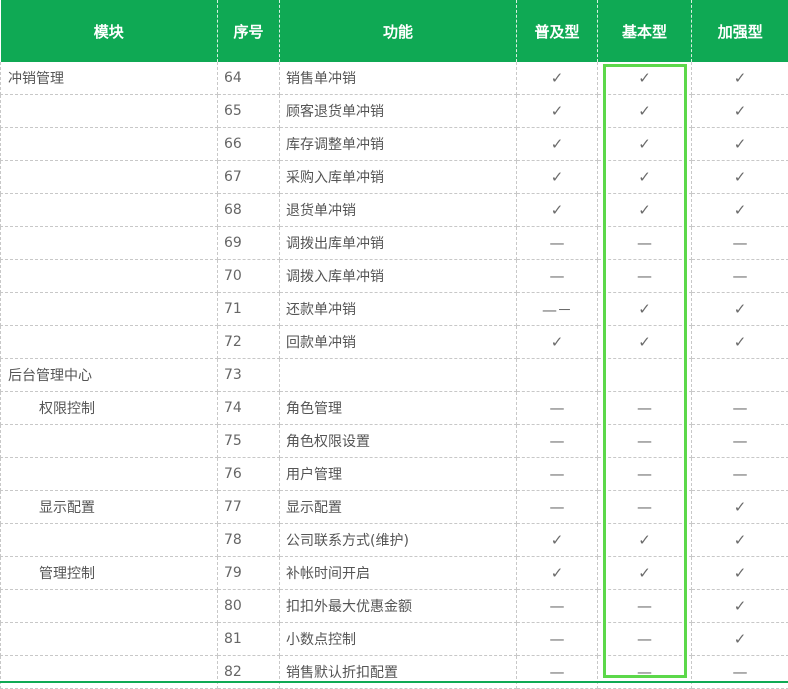 The width and height of the screenshot is (788, 689). I want to click on number-cell: 78, so click(249, 540).